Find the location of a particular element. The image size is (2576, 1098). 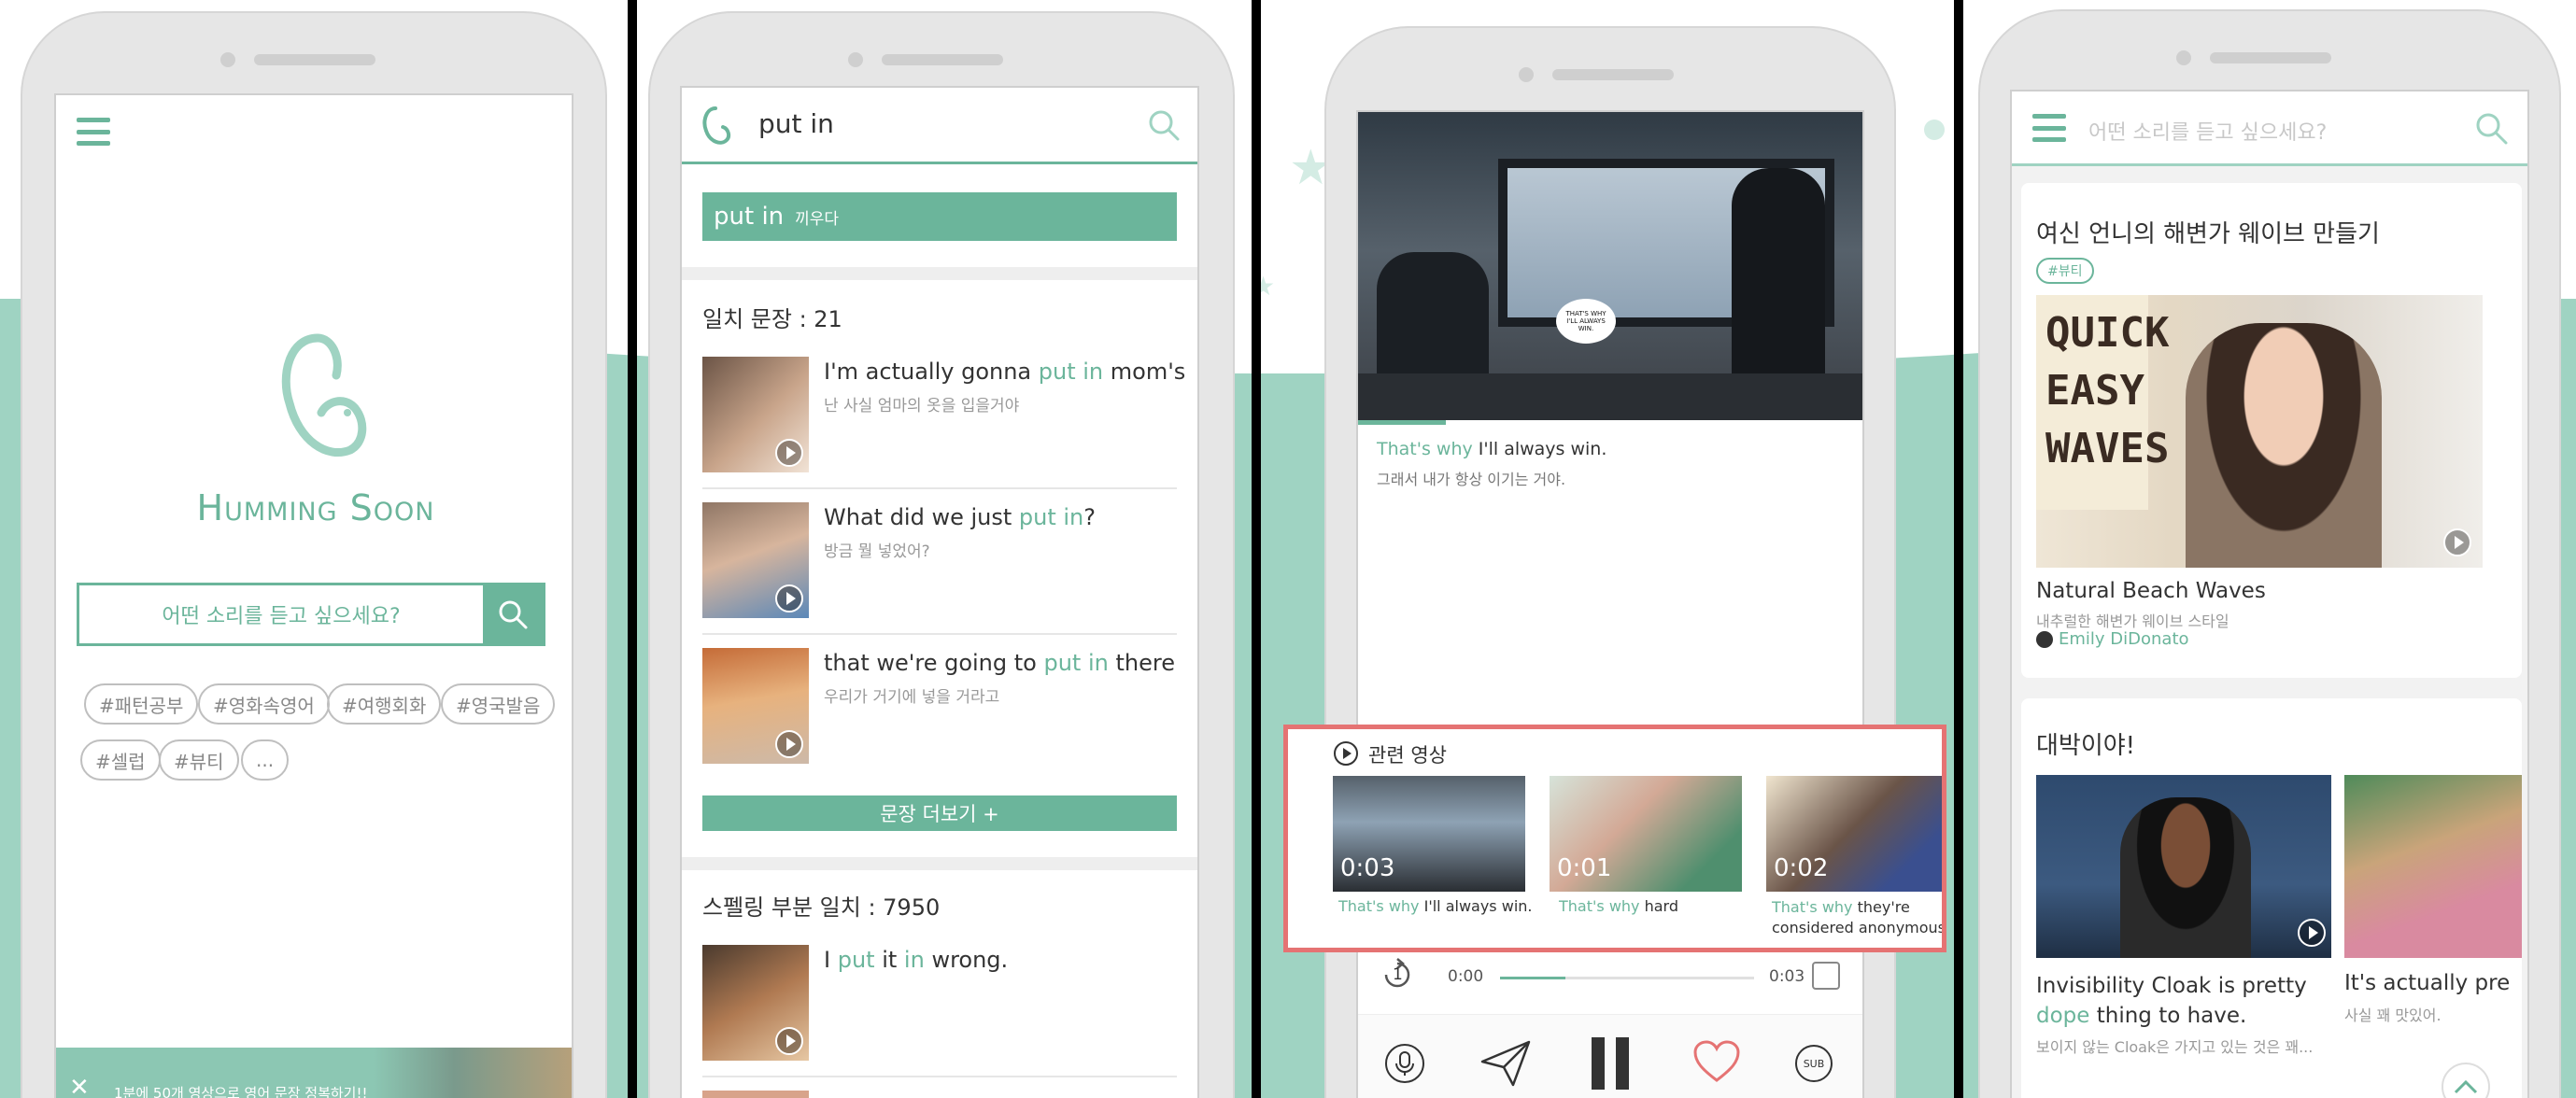

control-bar: SUB is located at coordinates (1610, 1056).